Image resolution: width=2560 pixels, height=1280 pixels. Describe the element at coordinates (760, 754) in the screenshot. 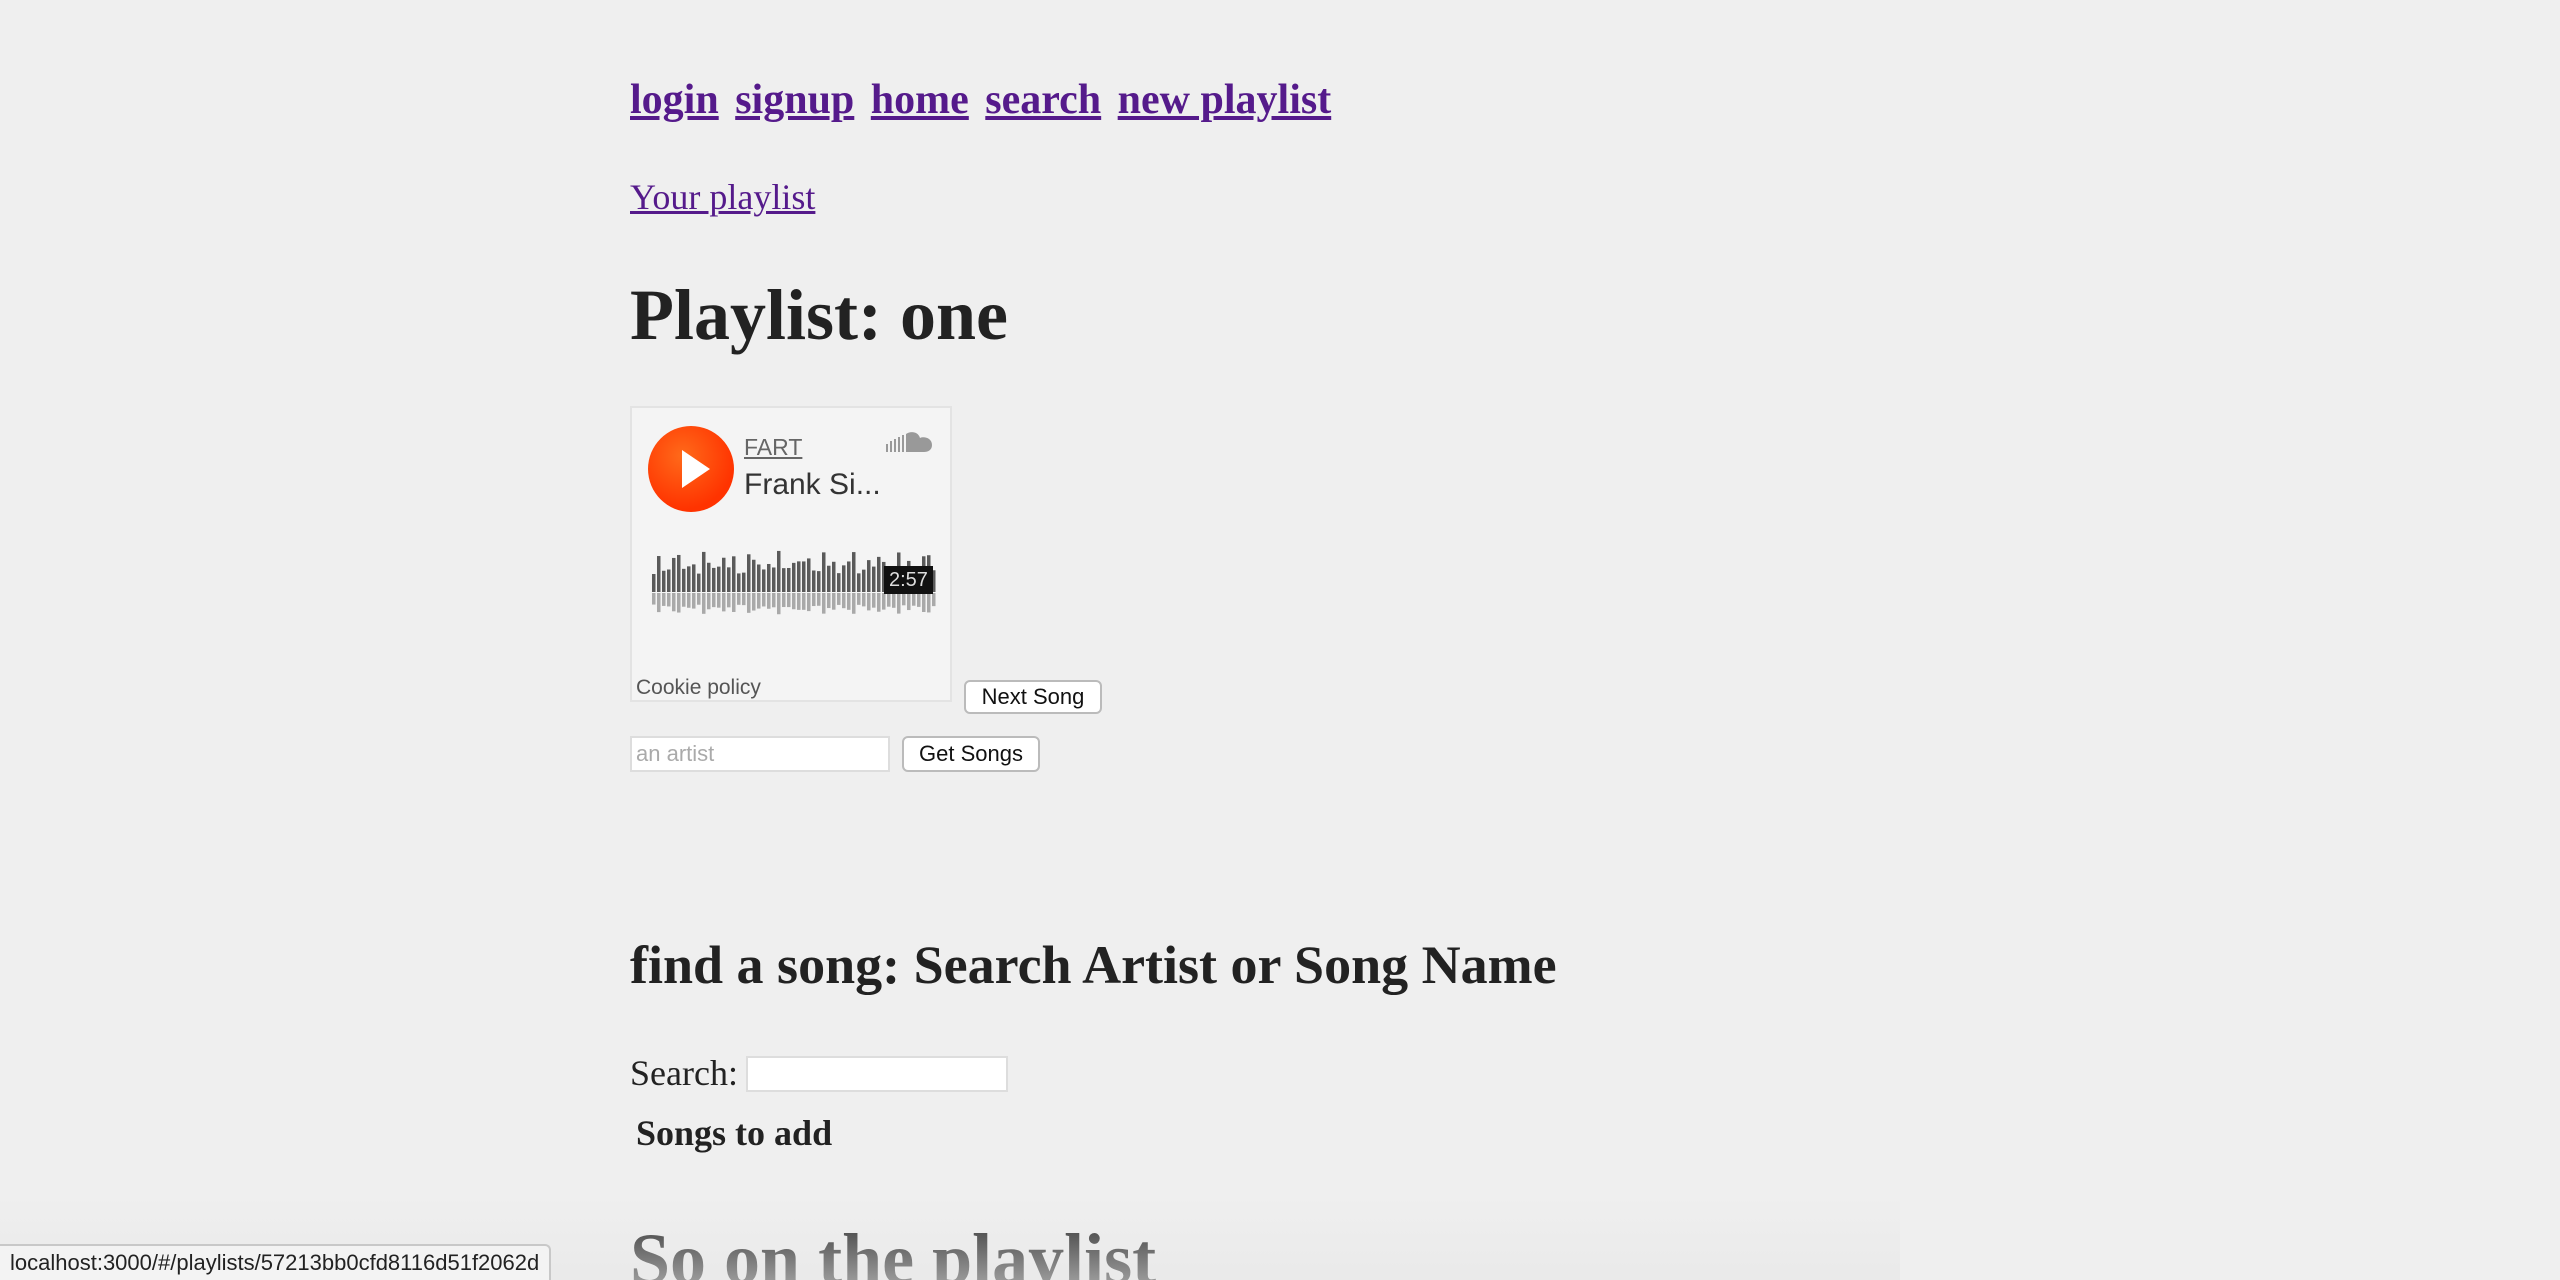

I see `artist-input` at that location.